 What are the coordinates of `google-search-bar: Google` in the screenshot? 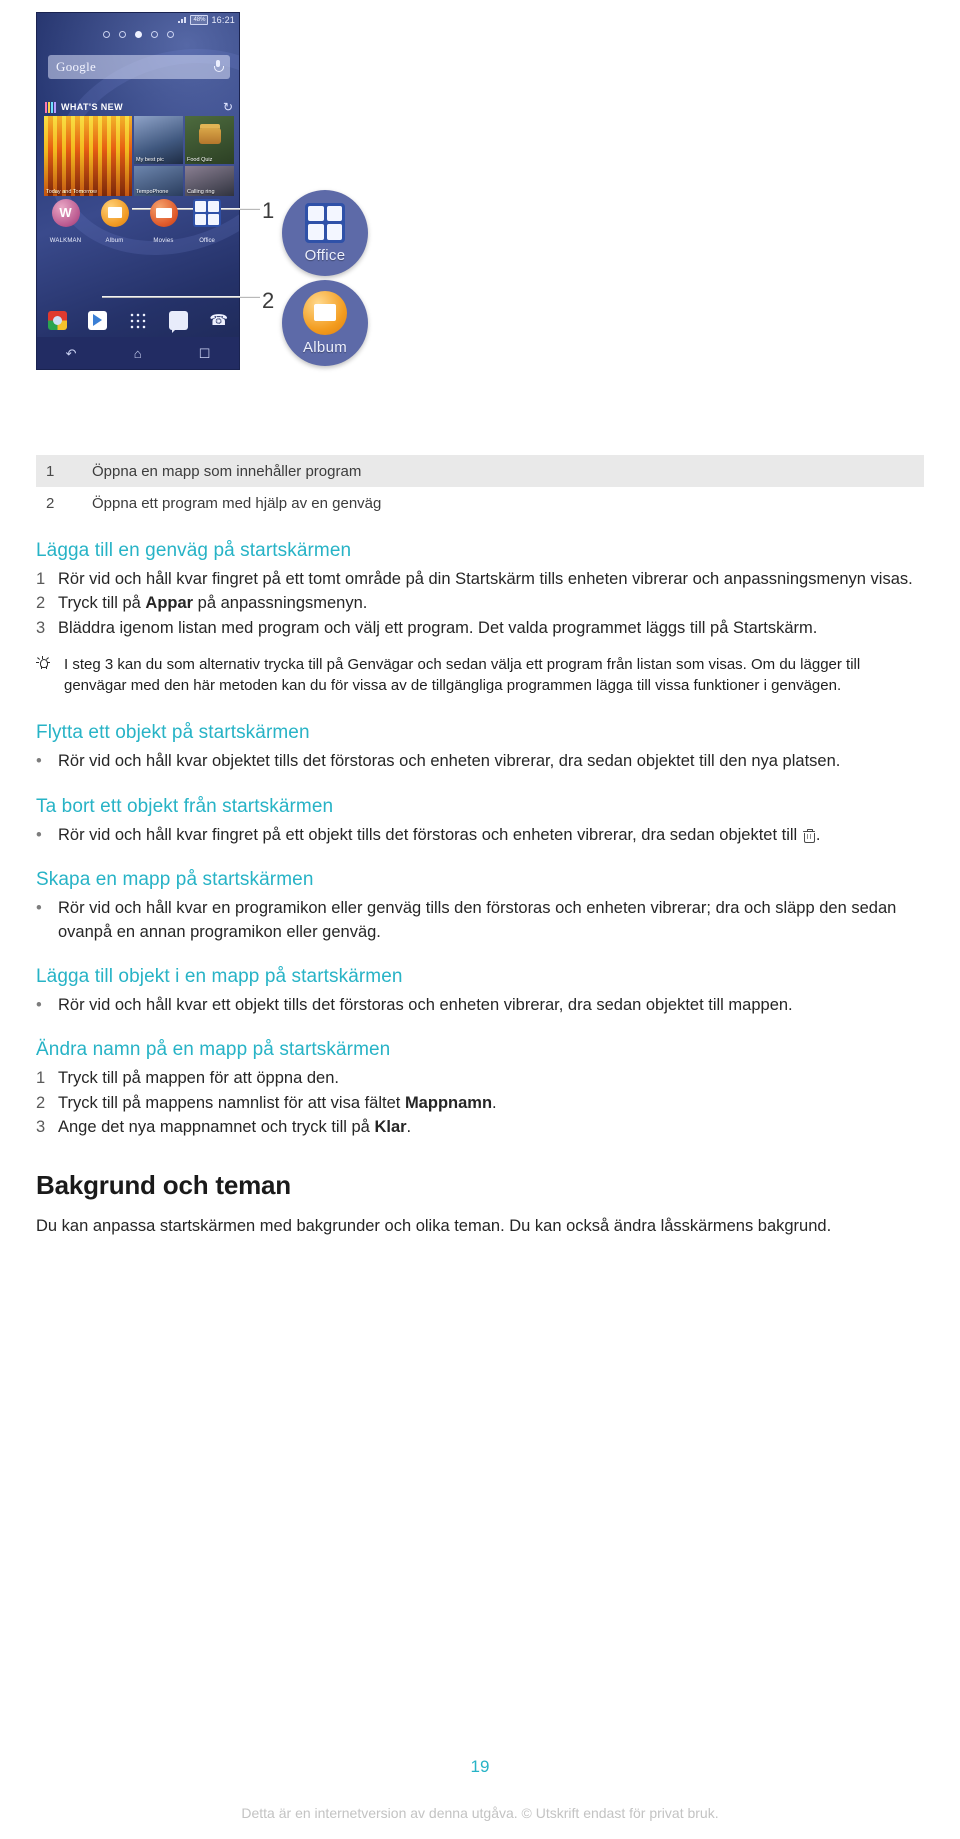 It's located at (139, 67).